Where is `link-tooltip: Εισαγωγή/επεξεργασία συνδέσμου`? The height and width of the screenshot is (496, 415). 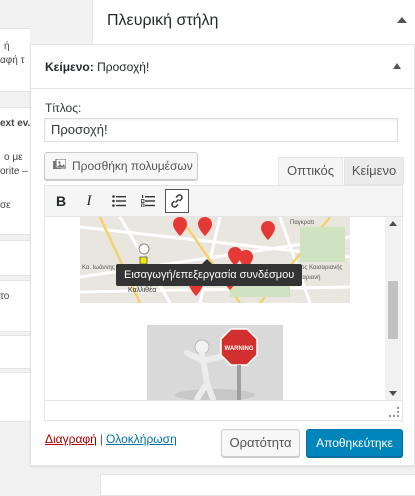 link-tooltip: Εισαγωγή/επεξεργασία συνδέσμου is located at coordinates (209, 272).